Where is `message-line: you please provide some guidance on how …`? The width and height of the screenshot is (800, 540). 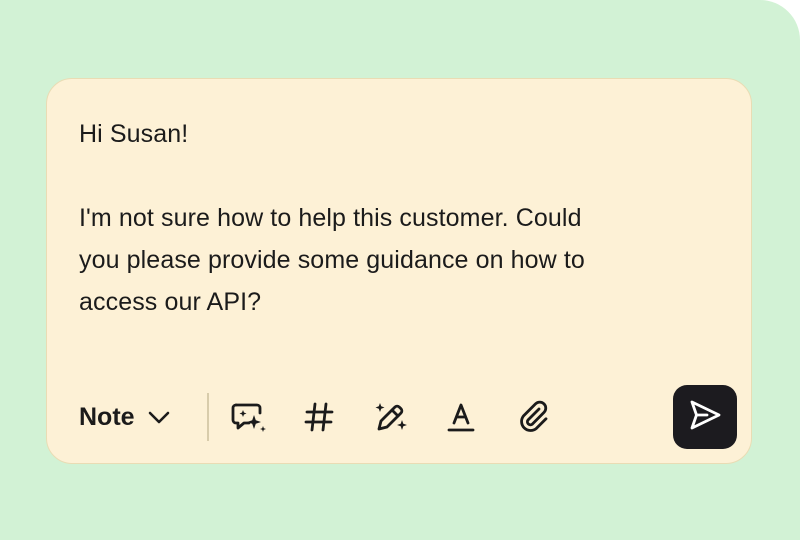 message-line: you please provide some guidance on how … is located at coordinates (332, 260).